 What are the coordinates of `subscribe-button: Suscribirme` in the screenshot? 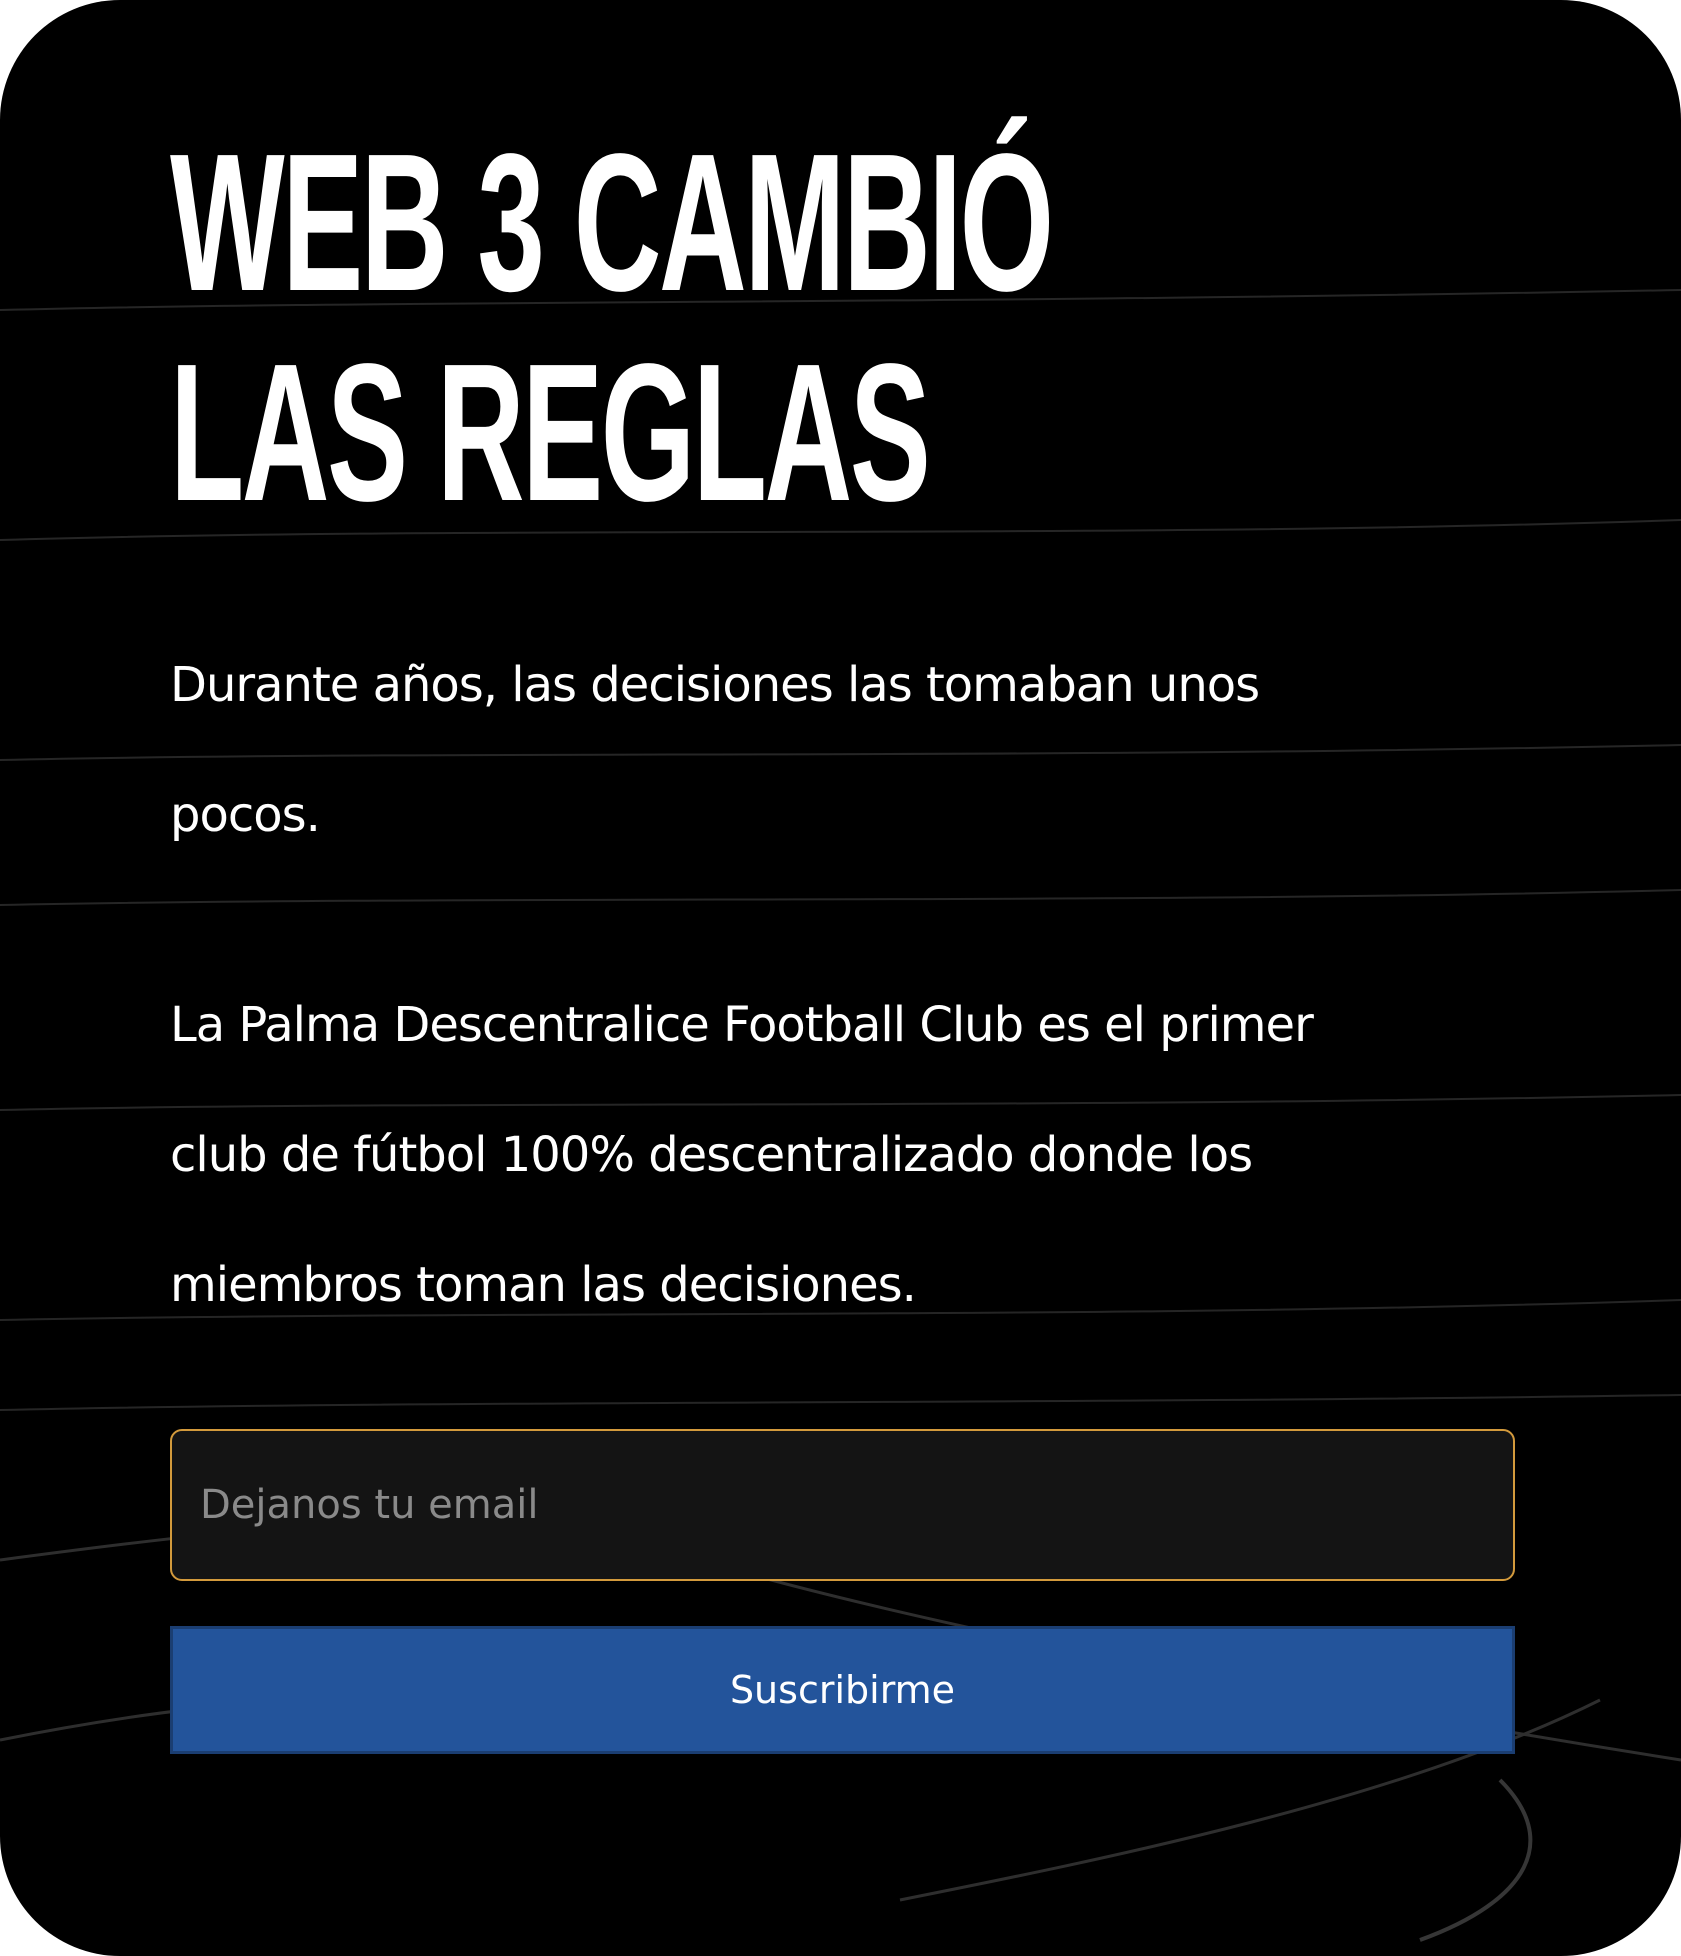 It's located at (842, 1690).